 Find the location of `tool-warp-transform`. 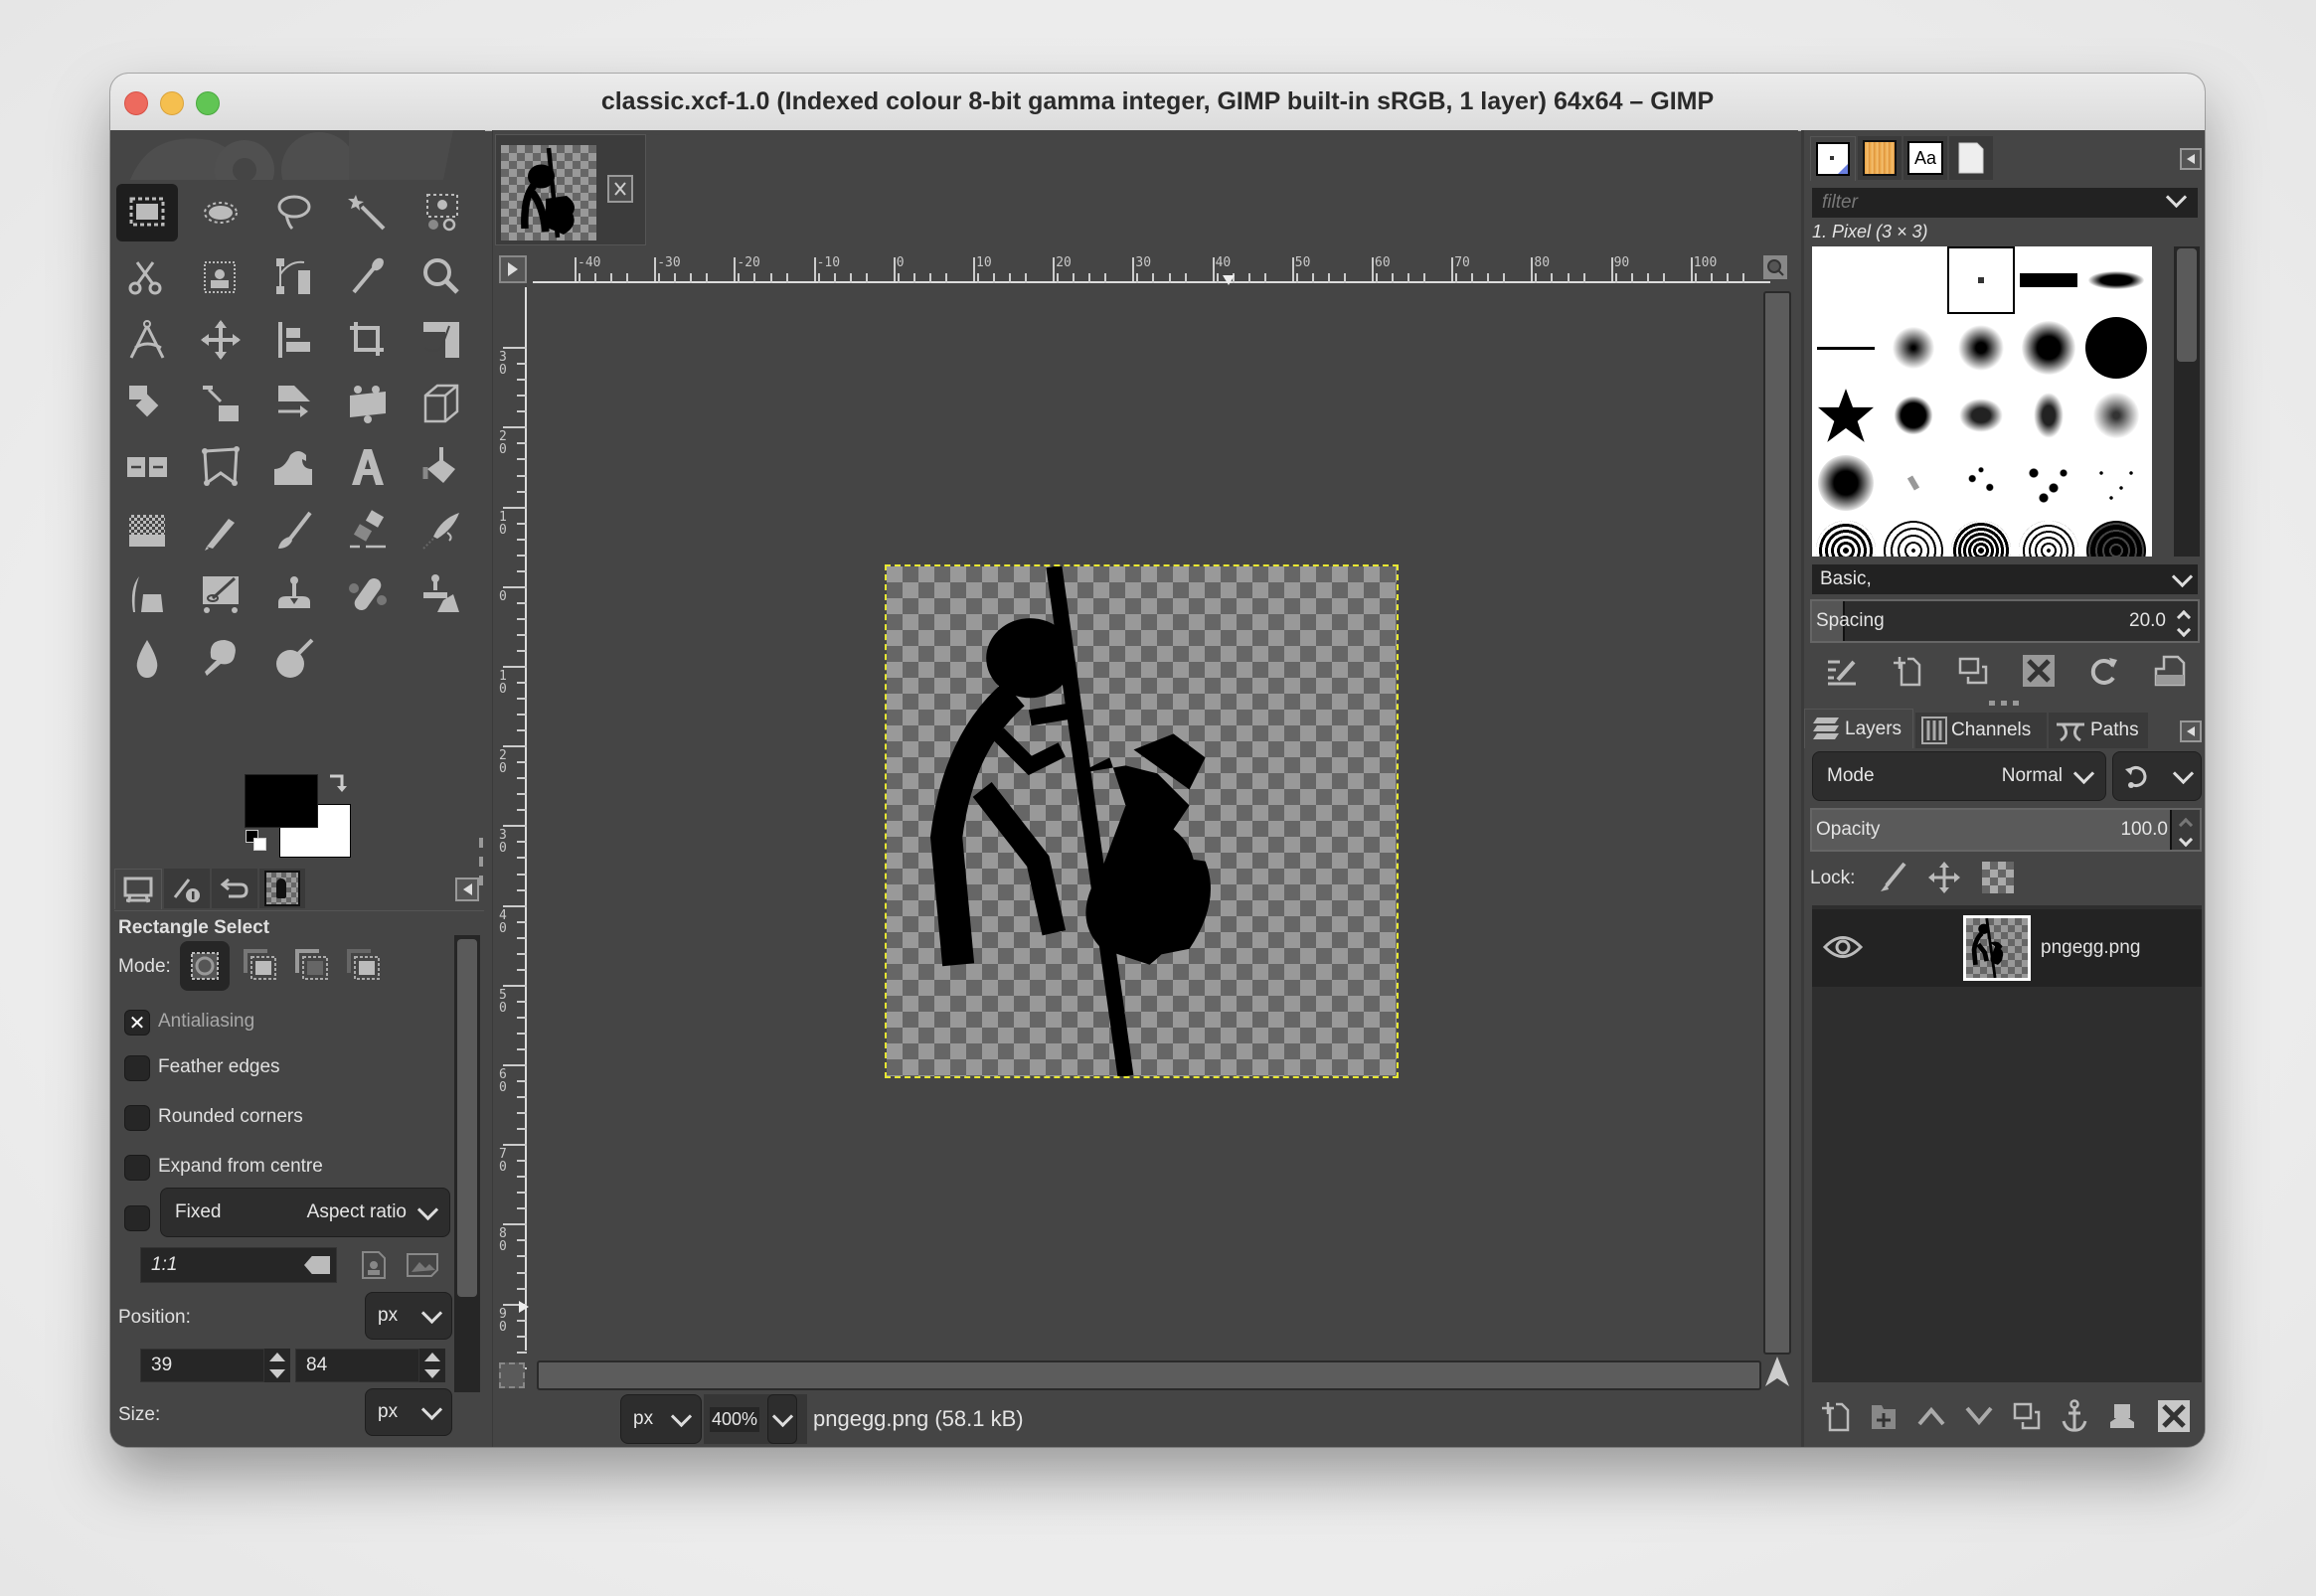

tool-warp-transform is located at coordinates (294, 467).